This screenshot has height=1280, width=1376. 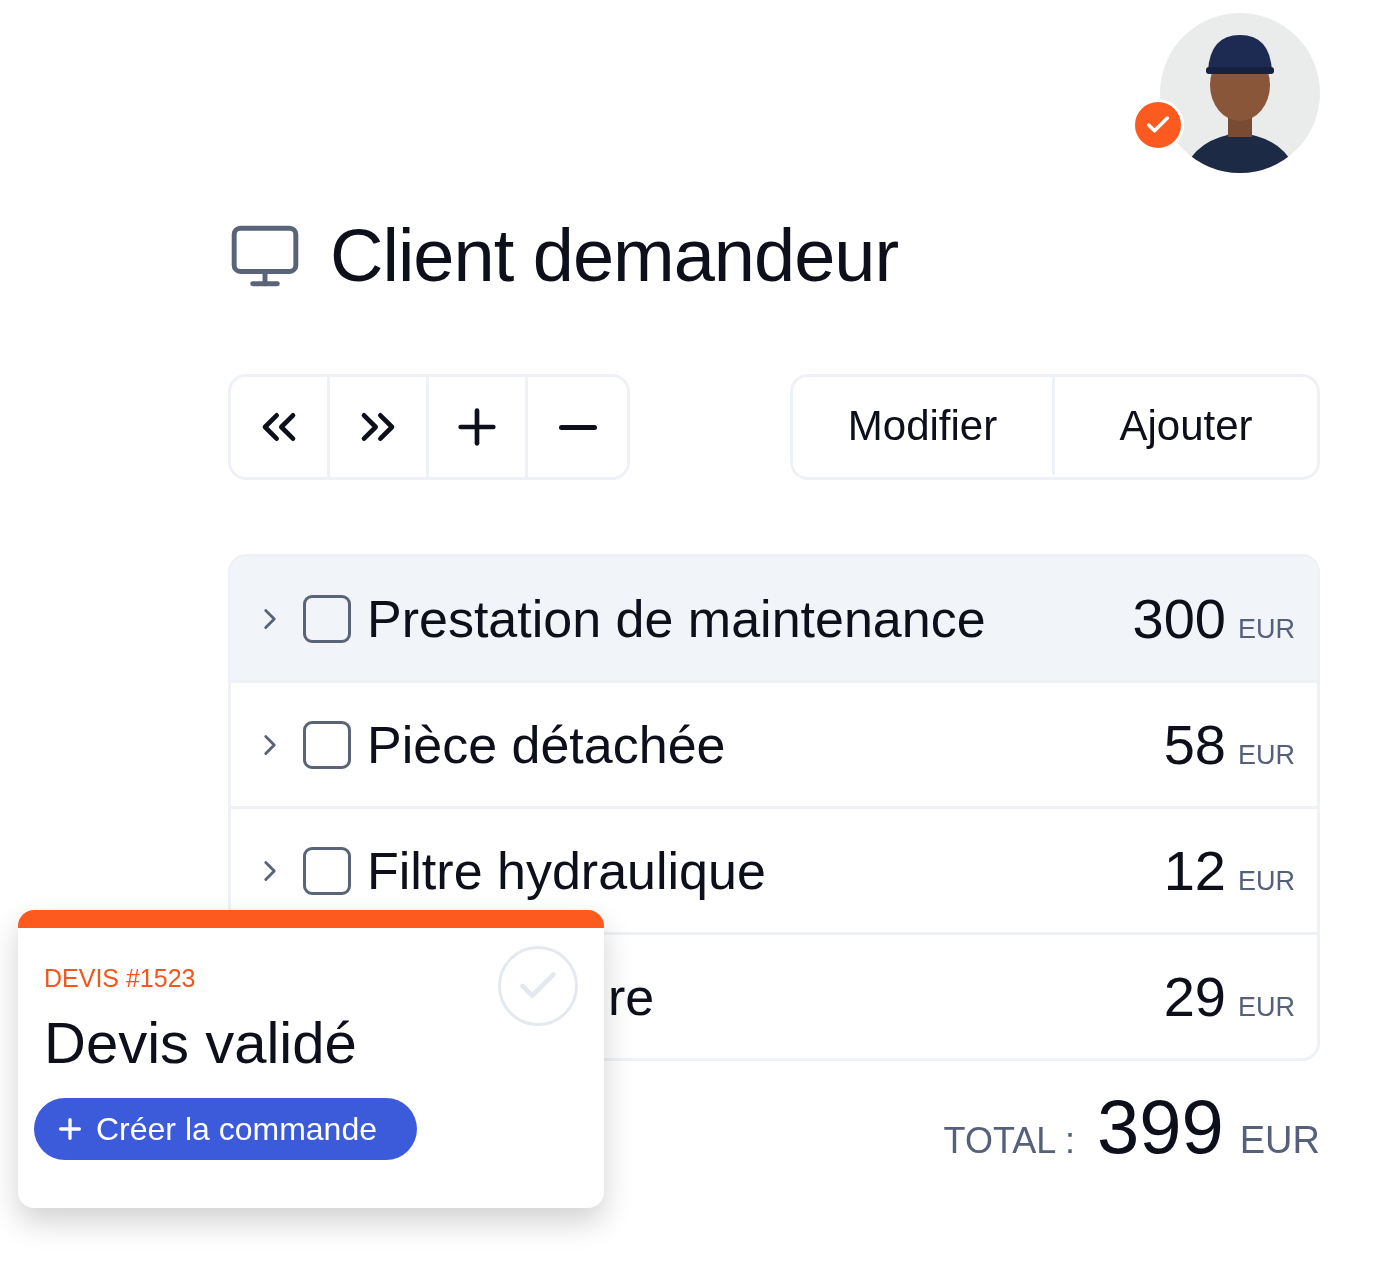 What do you see at coordinates (614, 255) in the screenshot?
I see `page-title: Client demandeur` at bounding box center [614, 255].